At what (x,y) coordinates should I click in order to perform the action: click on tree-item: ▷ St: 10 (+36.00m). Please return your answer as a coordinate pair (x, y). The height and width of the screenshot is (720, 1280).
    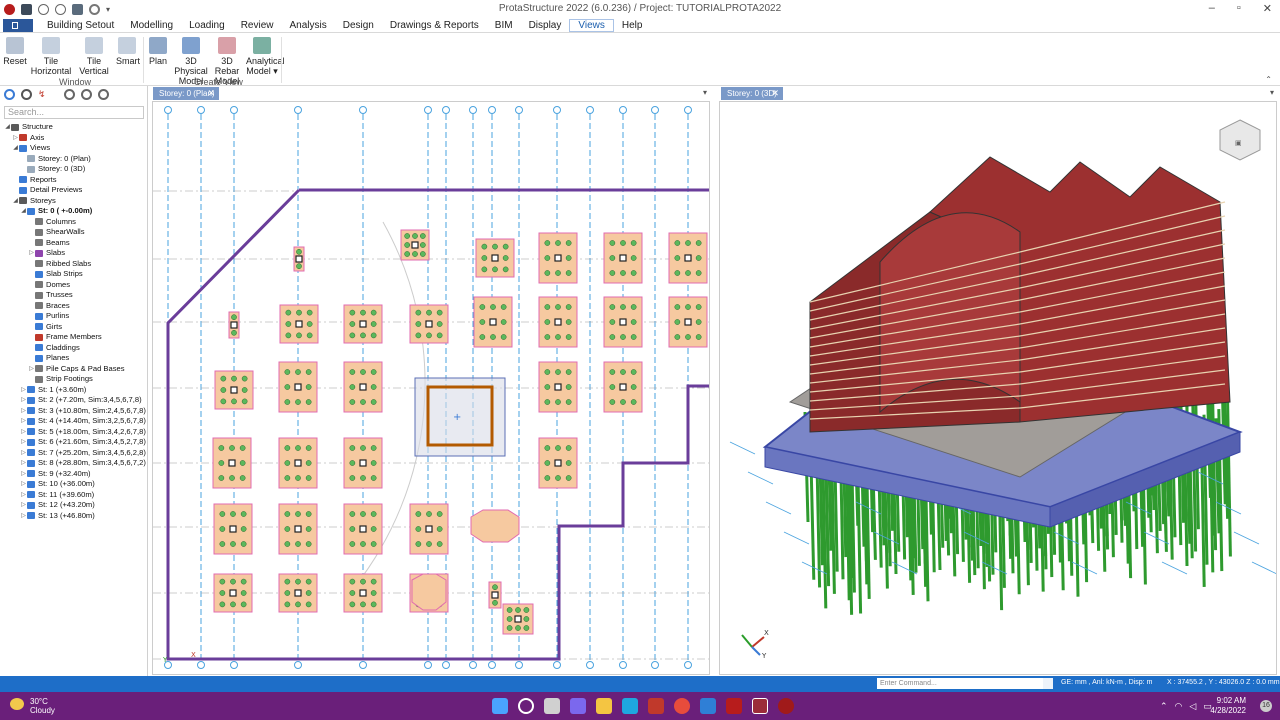
    Looking at the image, I should click on (74, 484).